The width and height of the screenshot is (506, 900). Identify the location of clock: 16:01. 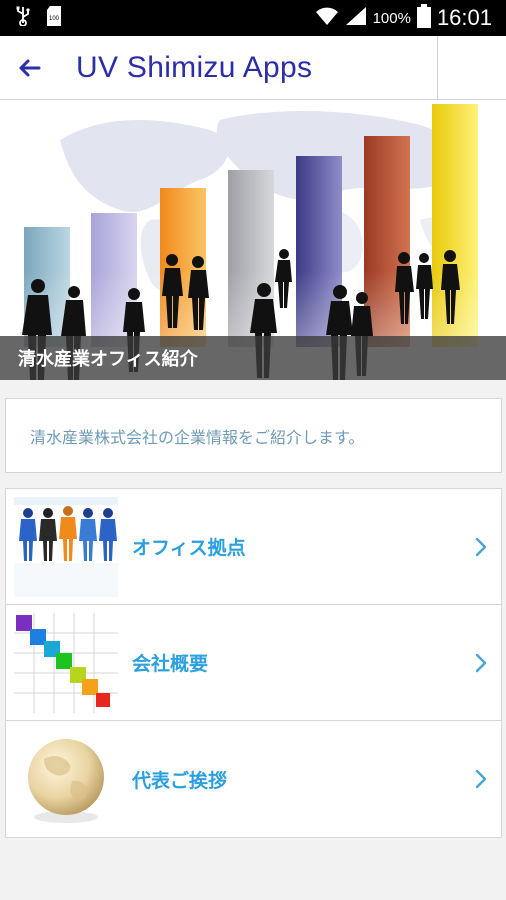
(464, 17).